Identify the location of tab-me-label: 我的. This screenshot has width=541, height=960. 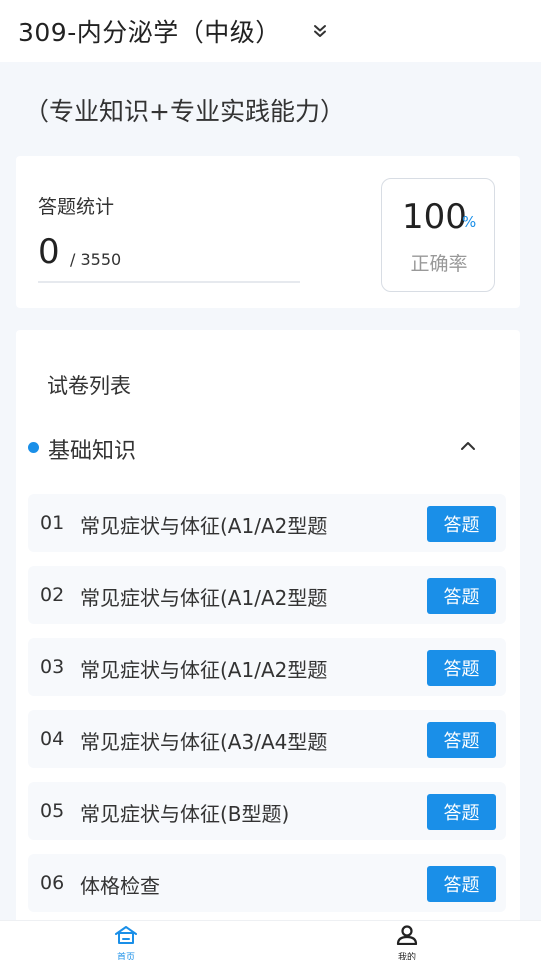
(406, 956).